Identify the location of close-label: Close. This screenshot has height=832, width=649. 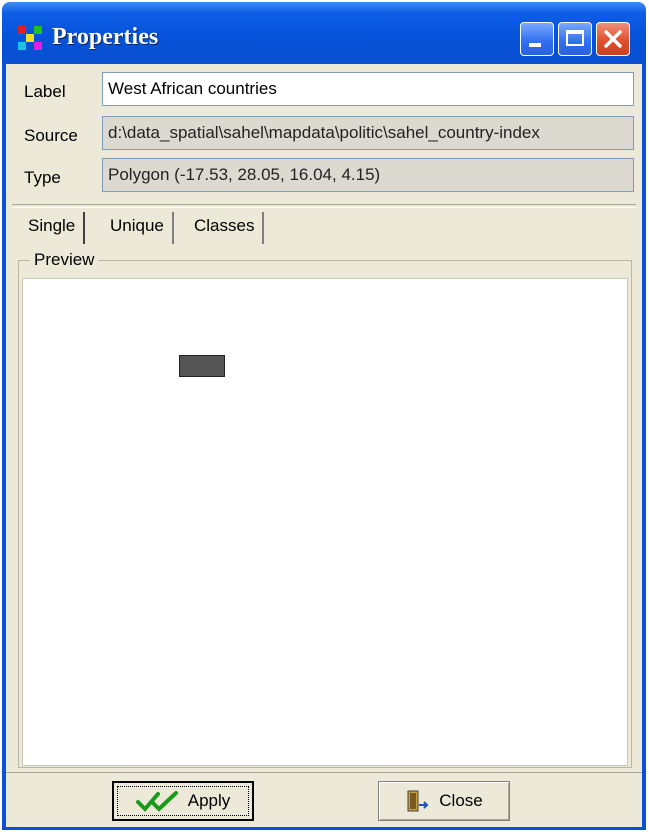
(461, 800).